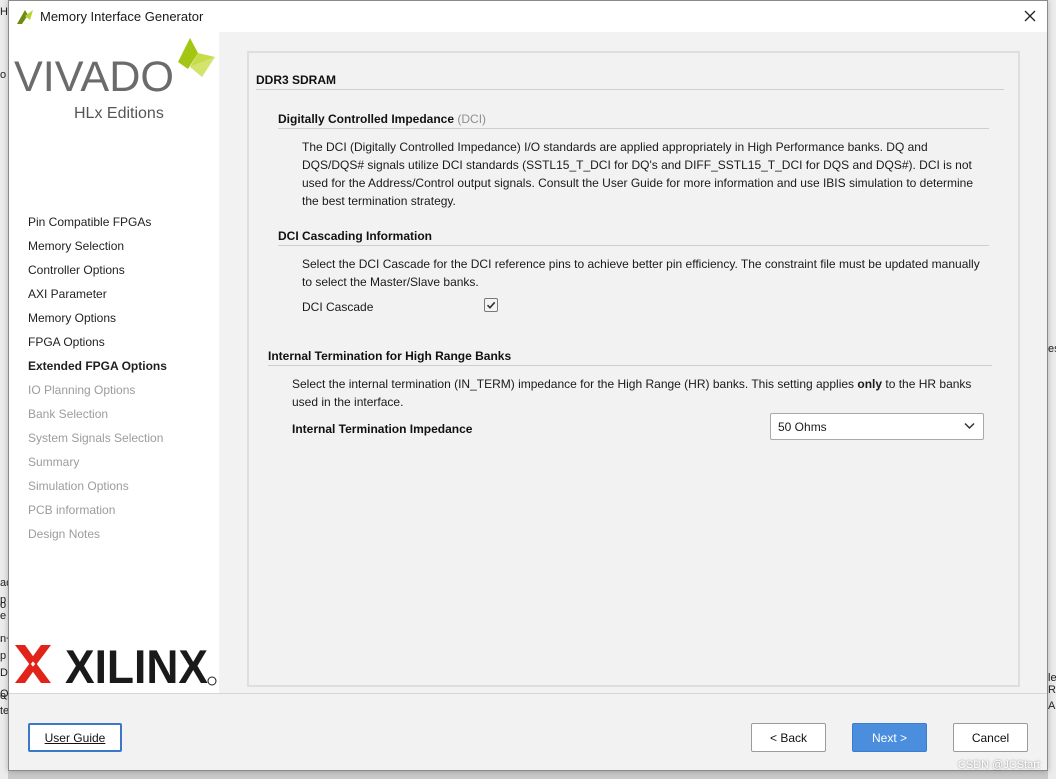  What do you see at coordinates (1052, 349) in the screenshot?
I see `background-text-fragment: es` at bounding box center [1052, 349].